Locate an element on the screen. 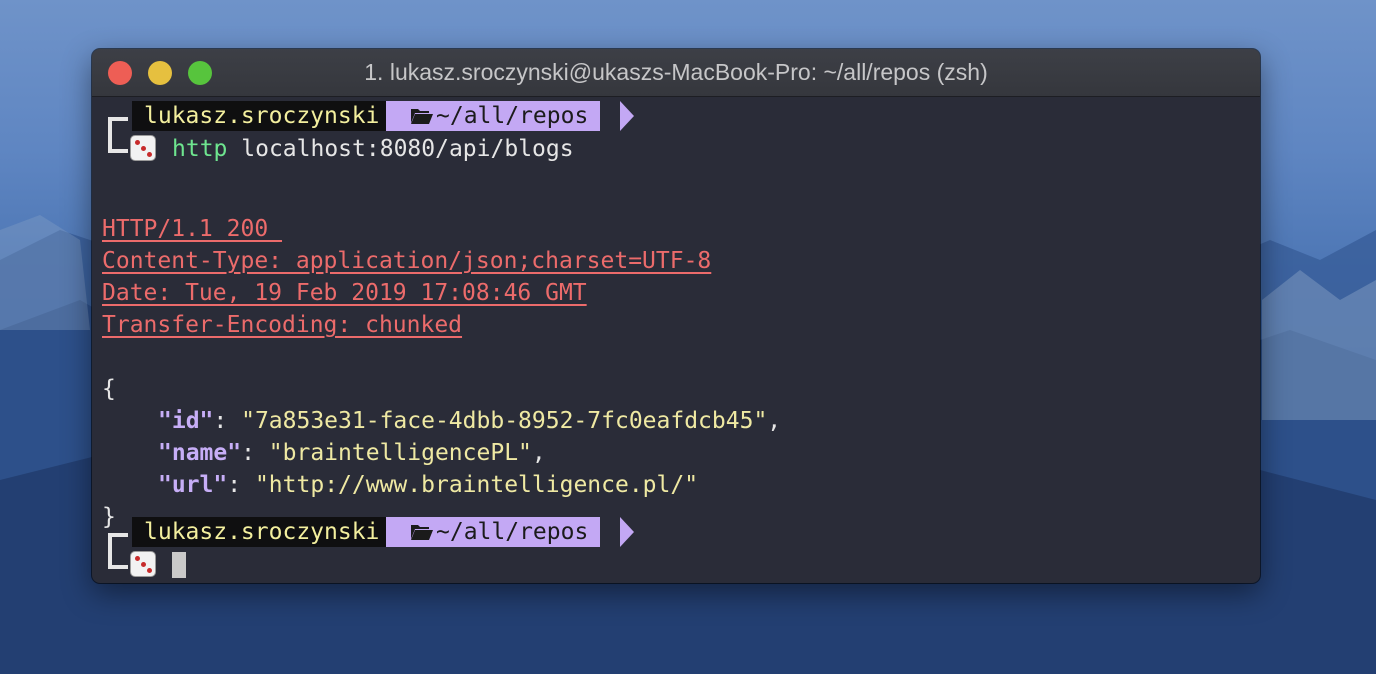 The image size is (1376, 674). command-line: http localhost:8080/api/blogs is located at coordinates (373, 149).